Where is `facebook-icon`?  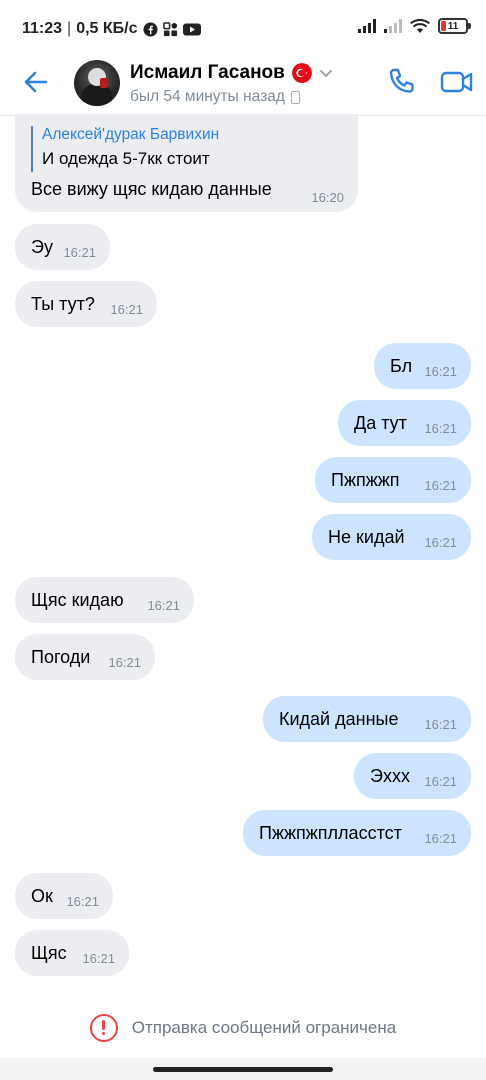 facebook-icon is located at coordinates (150, 29).